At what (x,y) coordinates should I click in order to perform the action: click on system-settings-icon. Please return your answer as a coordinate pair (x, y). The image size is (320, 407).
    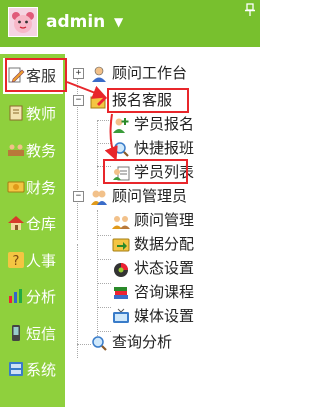
    Looking at the image, I should click on (16, 369).